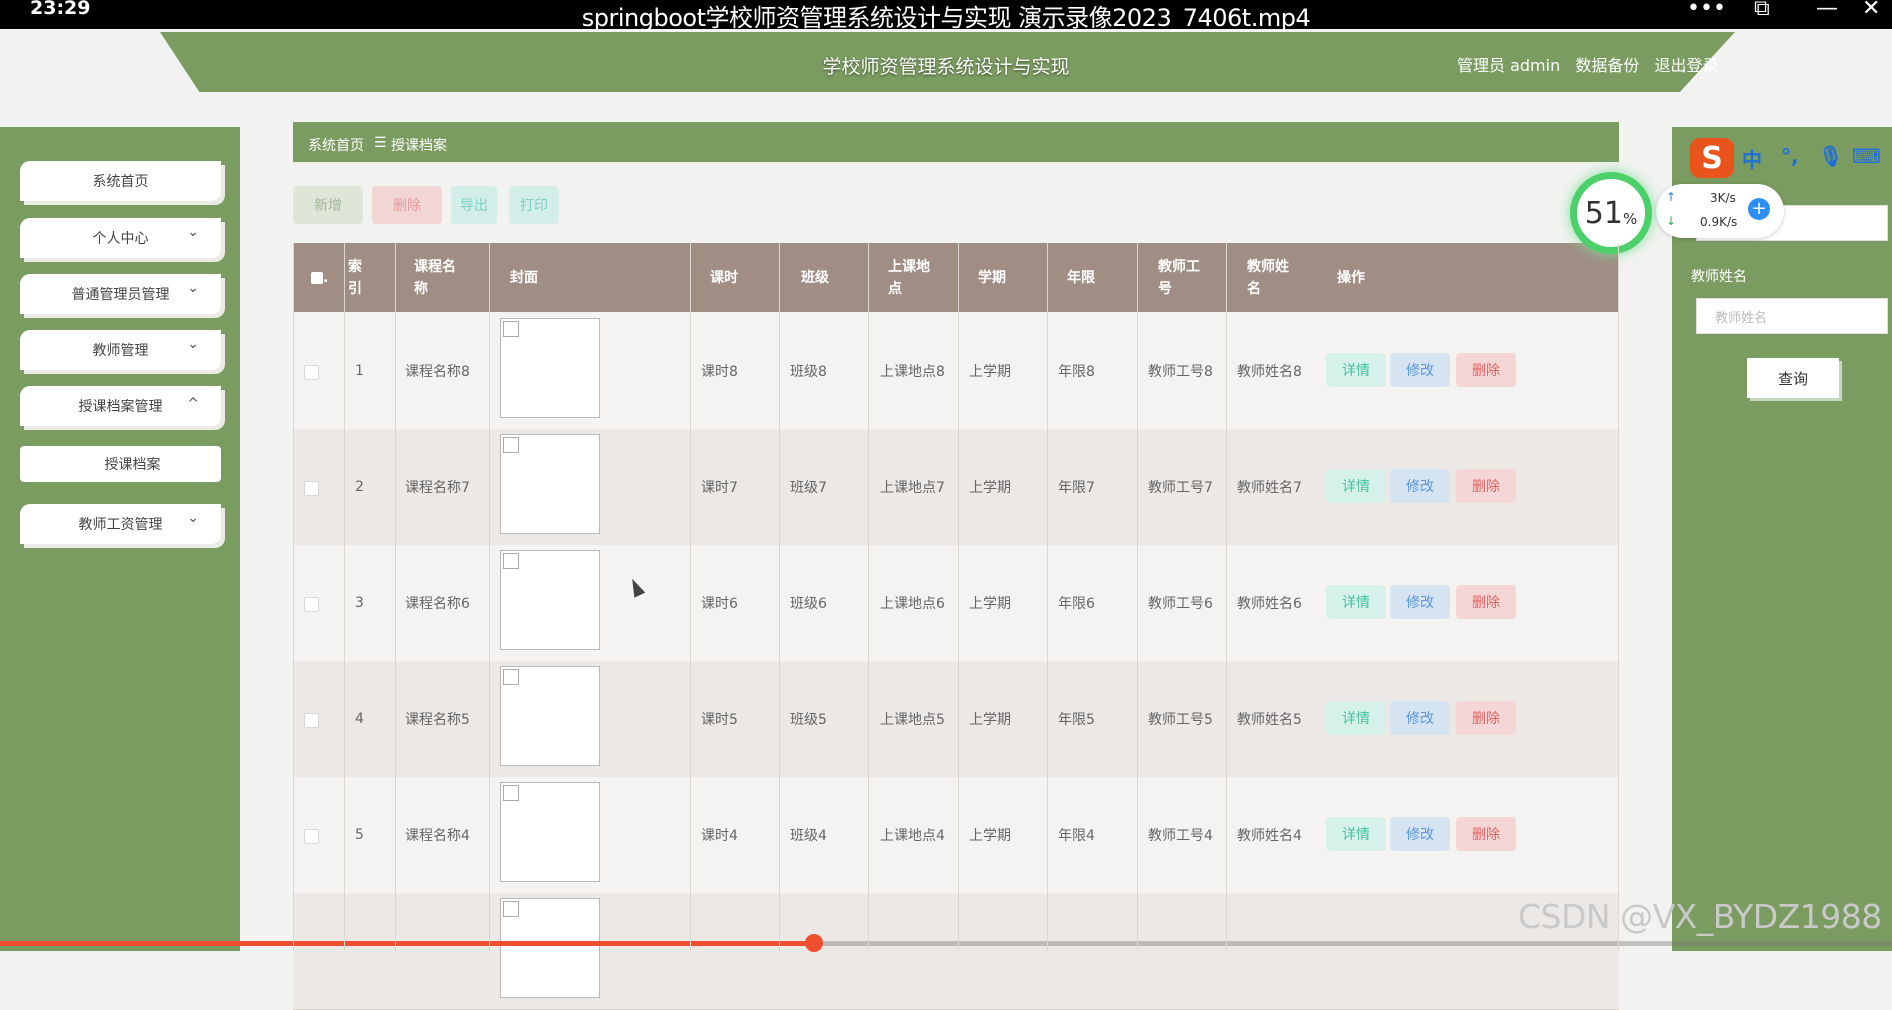  Describe the element at coordinates (1752, 158) in the screenshot. I see `ime-mode-toggle: 中` at that location.